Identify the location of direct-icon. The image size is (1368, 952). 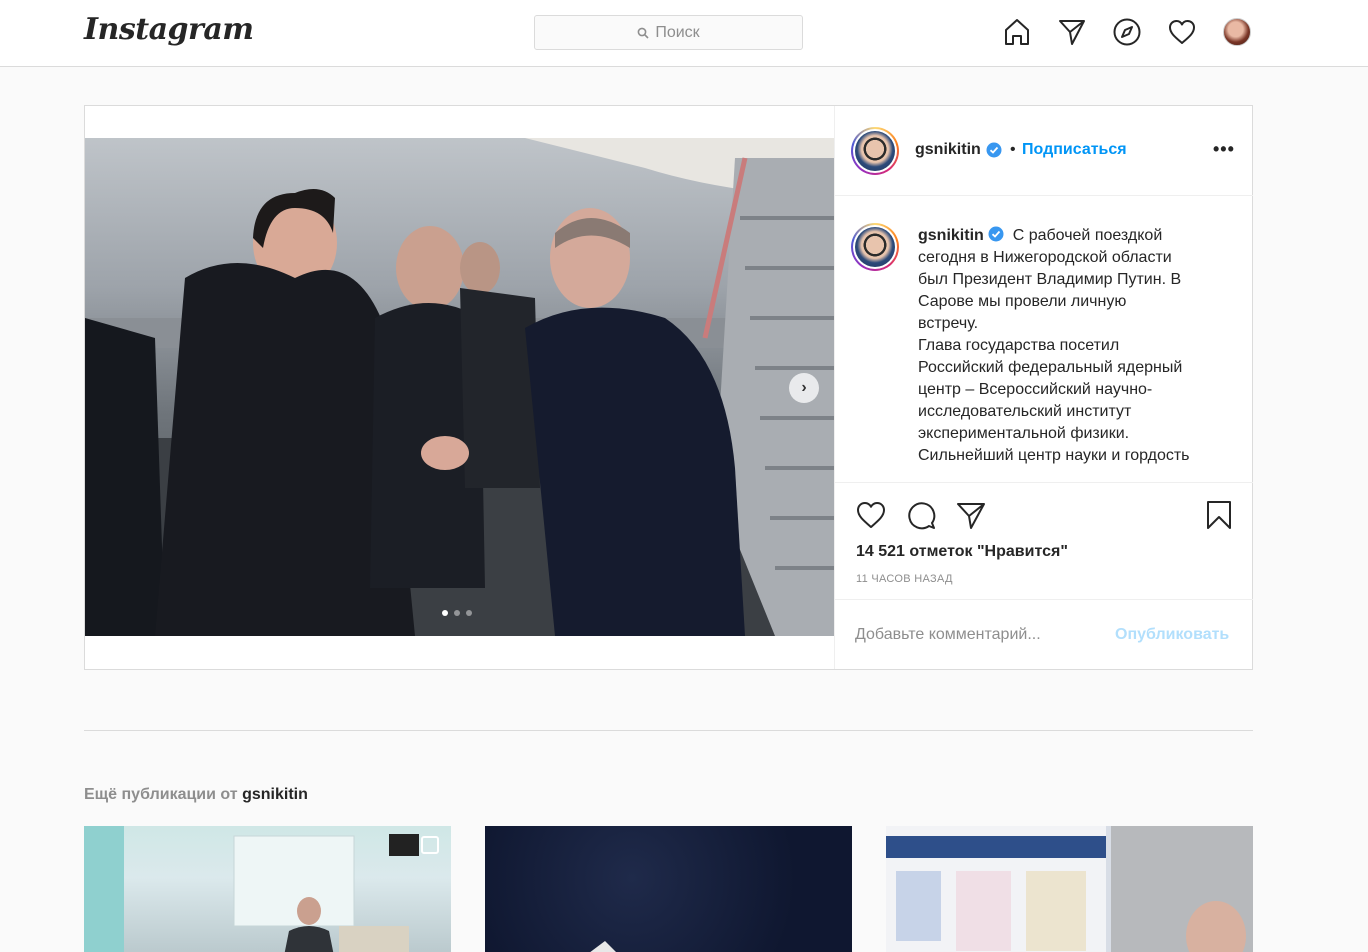
(1072, 32).